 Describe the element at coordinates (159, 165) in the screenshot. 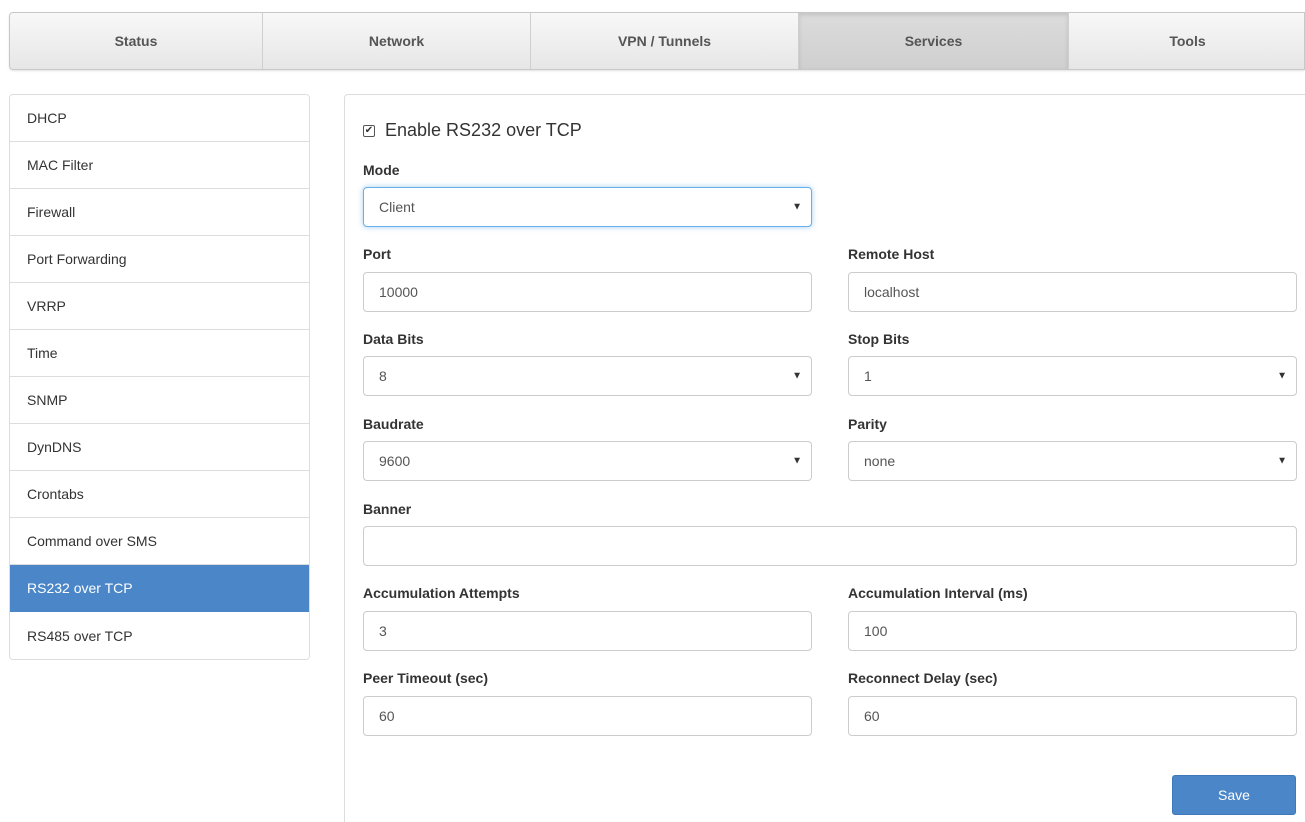

I see `sidebar-item-mac-filter: MAC Filter` at that location.